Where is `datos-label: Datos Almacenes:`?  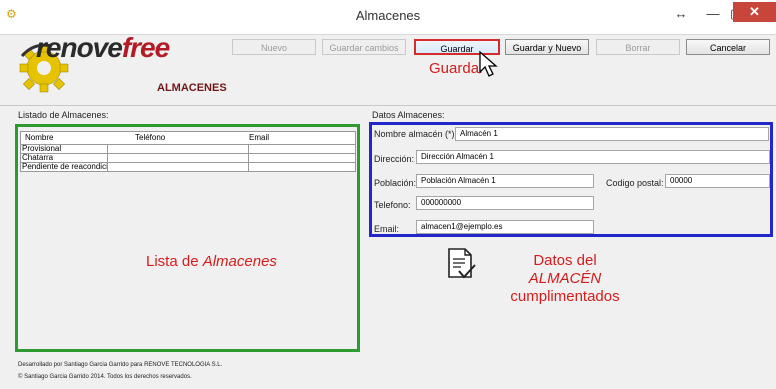 datos-label: Datos Almacenes: is located at coordinates (408, 115).